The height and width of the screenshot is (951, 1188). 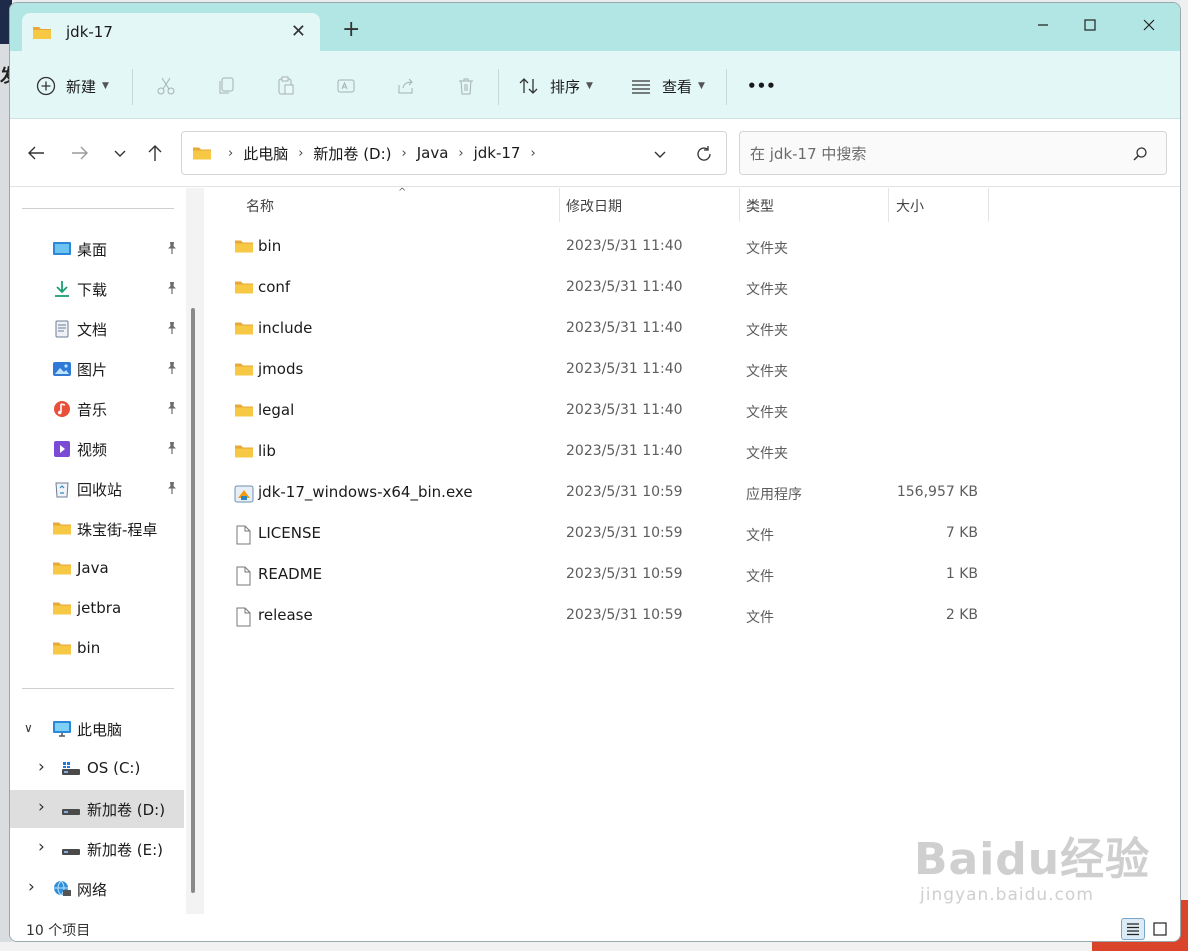 I want to click on address-bar: › 此电脑 › 新加卷 (D:) › Java › jdk-17 ›, so click(x=454, y=153).